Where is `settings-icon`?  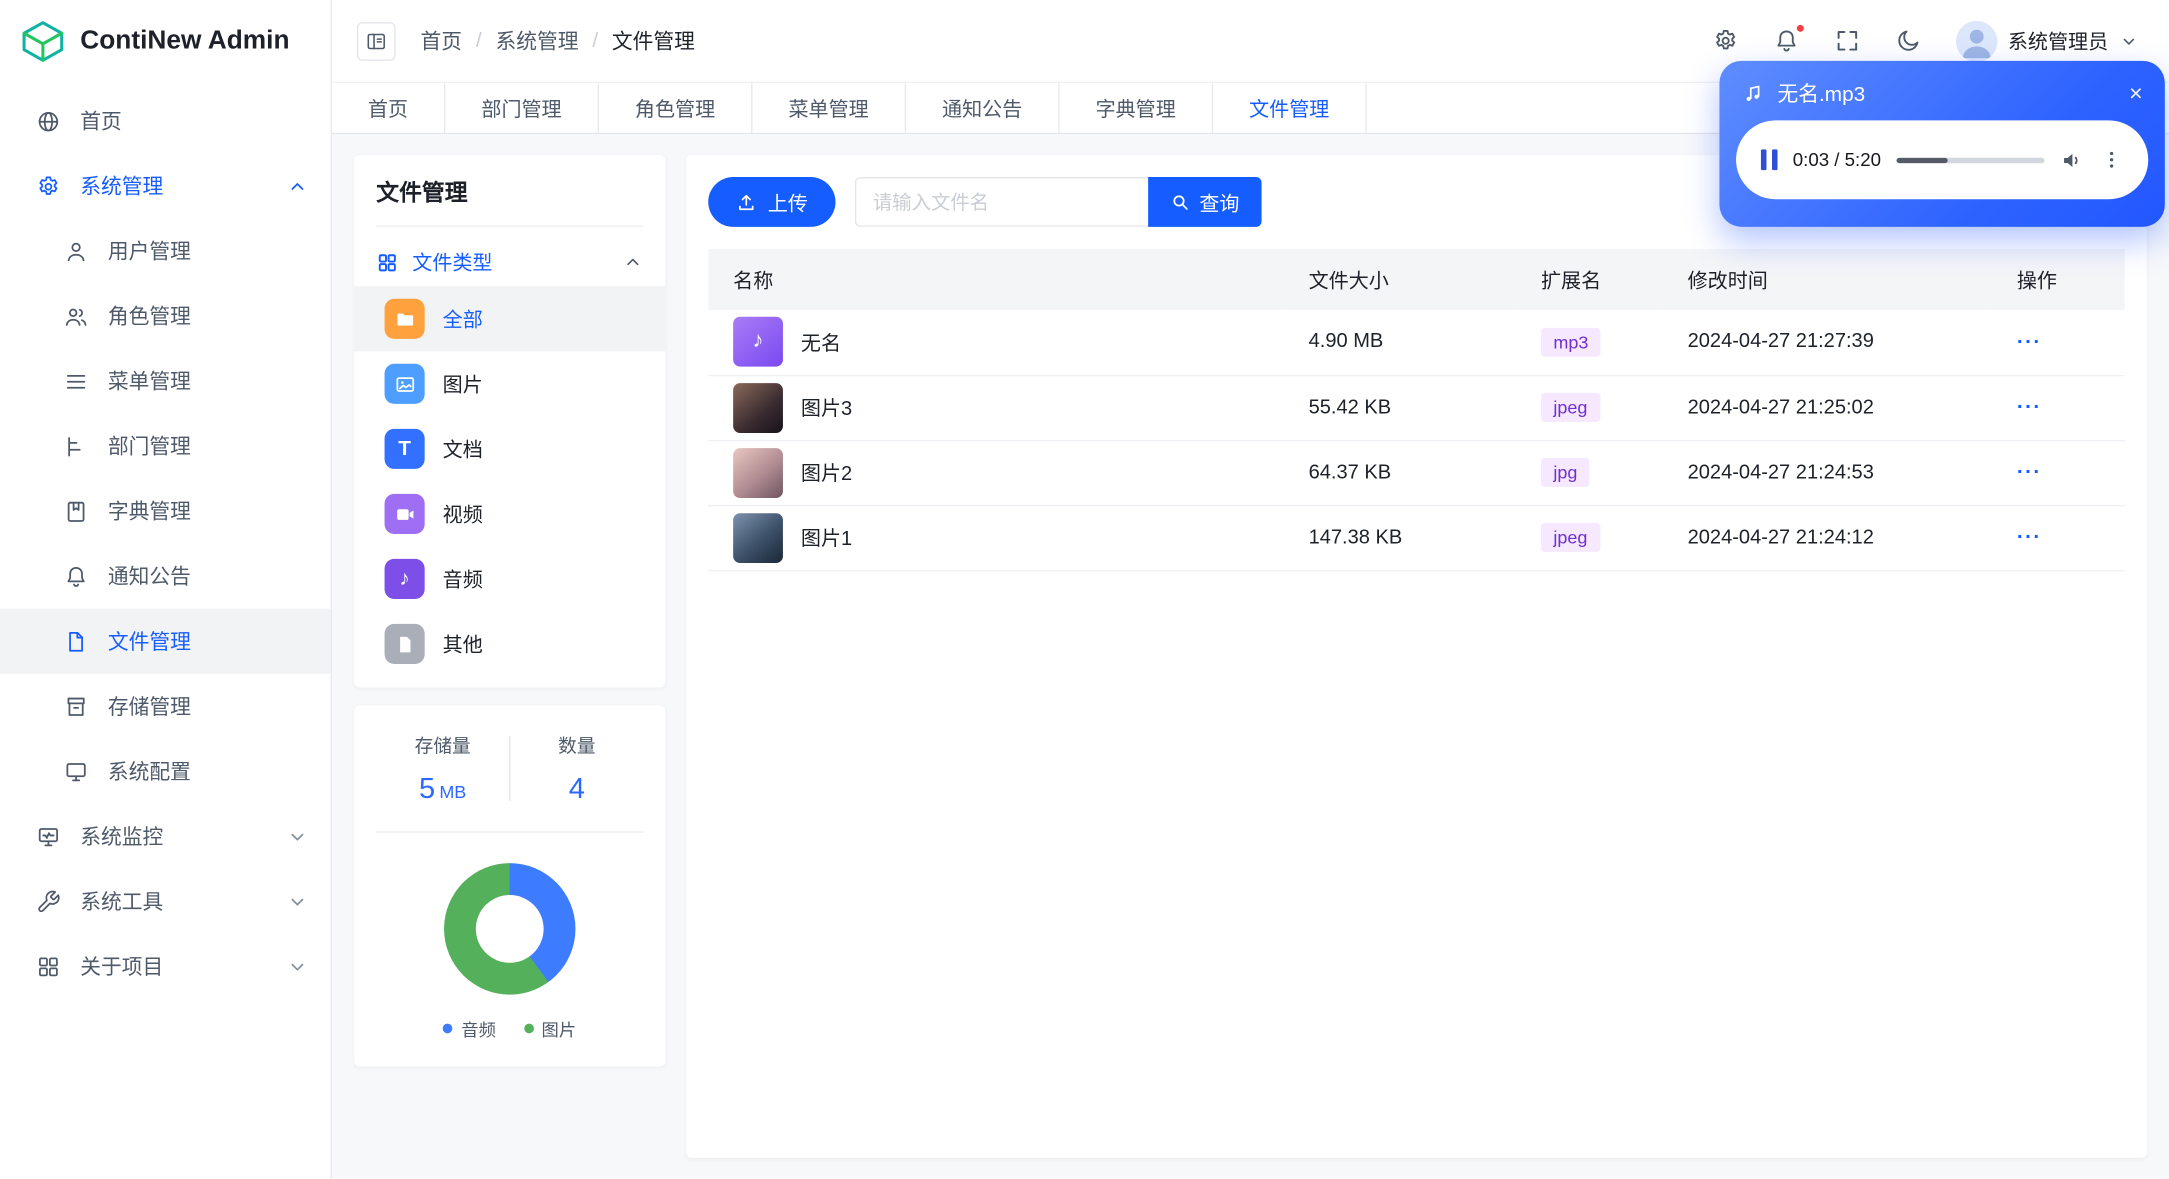 settings-icon is located at coordinates (1725, 41).